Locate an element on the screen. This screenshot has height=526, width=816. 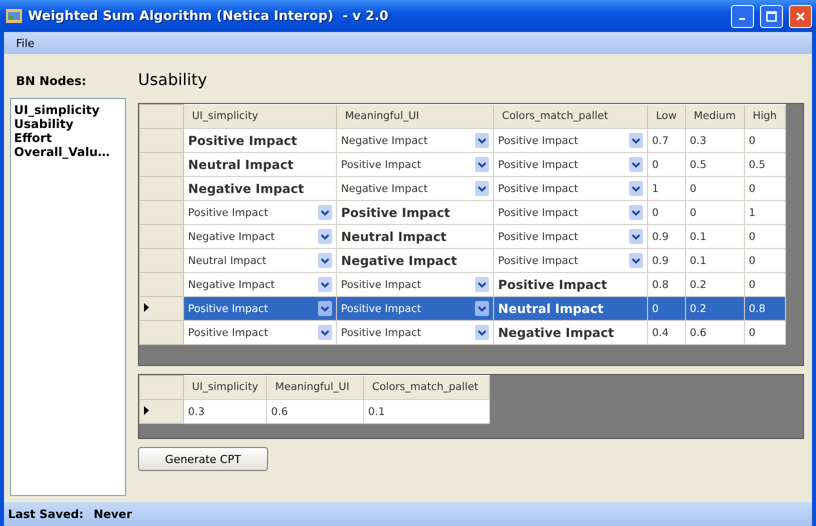
close-button is located at coordinates (800, 16).